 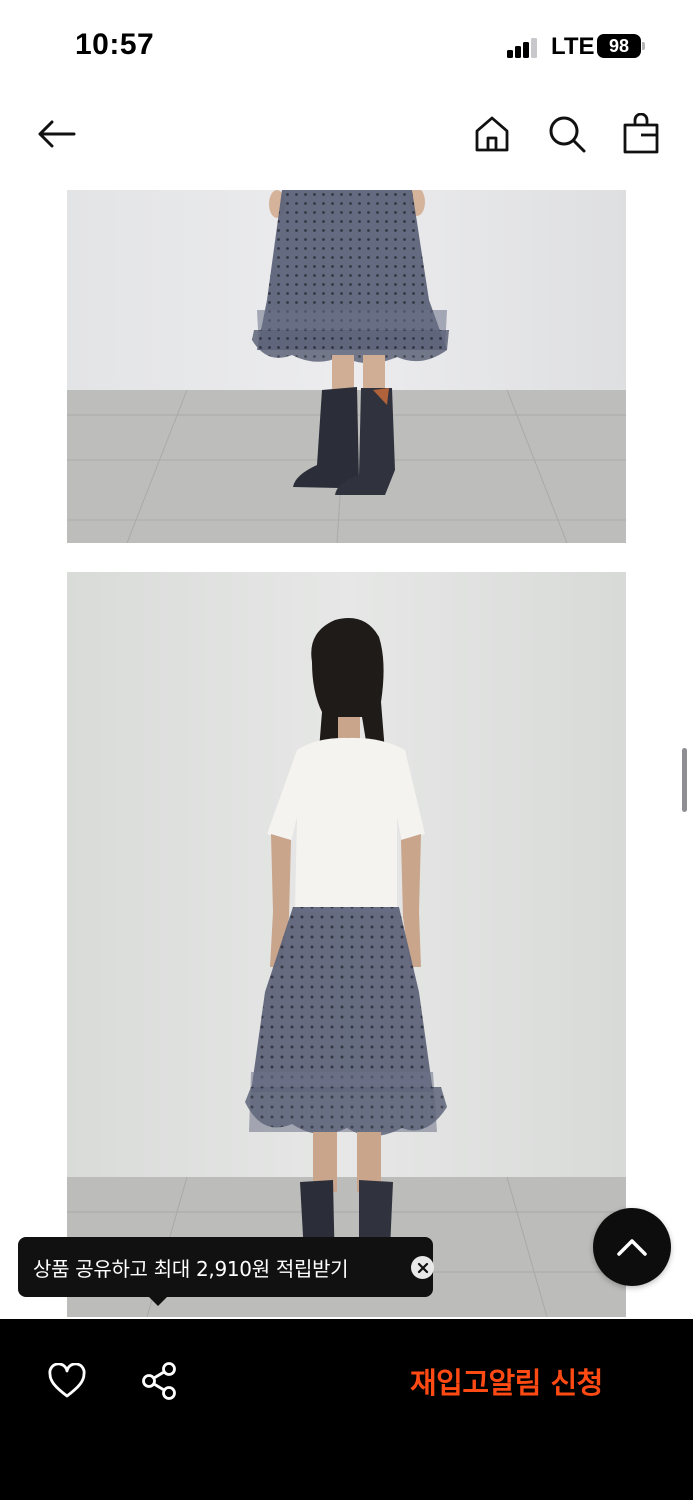 I want to click on restock-alert-button: 재입고알림 신청, so click(x=506, y=1381).